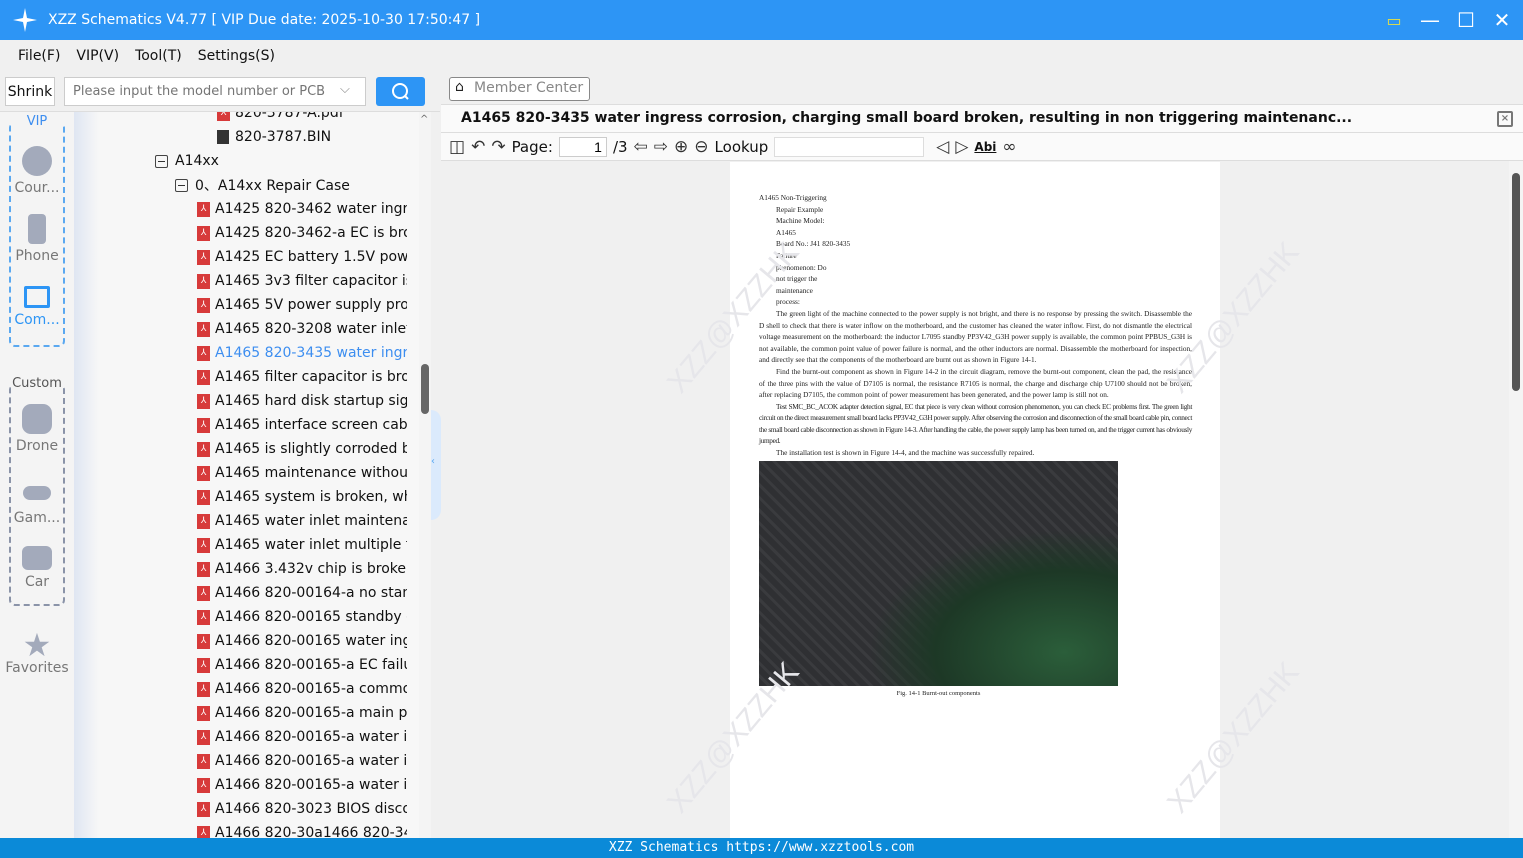  What do you see at coordinates (302, 545) in the screenshot?
I see `tree-file: ⅄ A1465 water inlet multiple fa` at bounding box center [302, 545].